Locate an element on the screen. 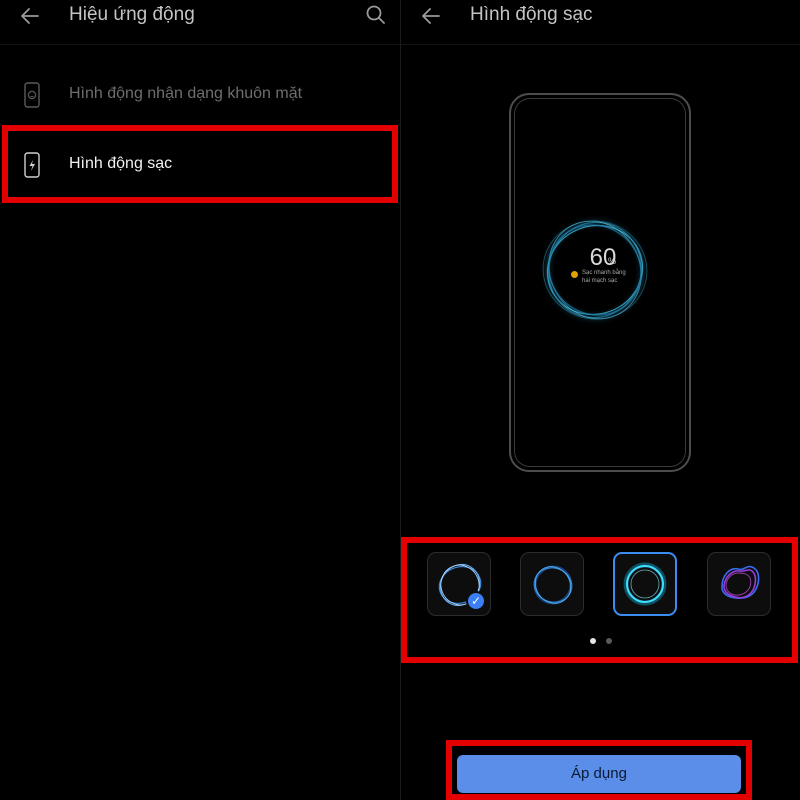  charge-subtitle: Sạc nhanh bằng hai mạch sạc is located at coordinates (612, 277).